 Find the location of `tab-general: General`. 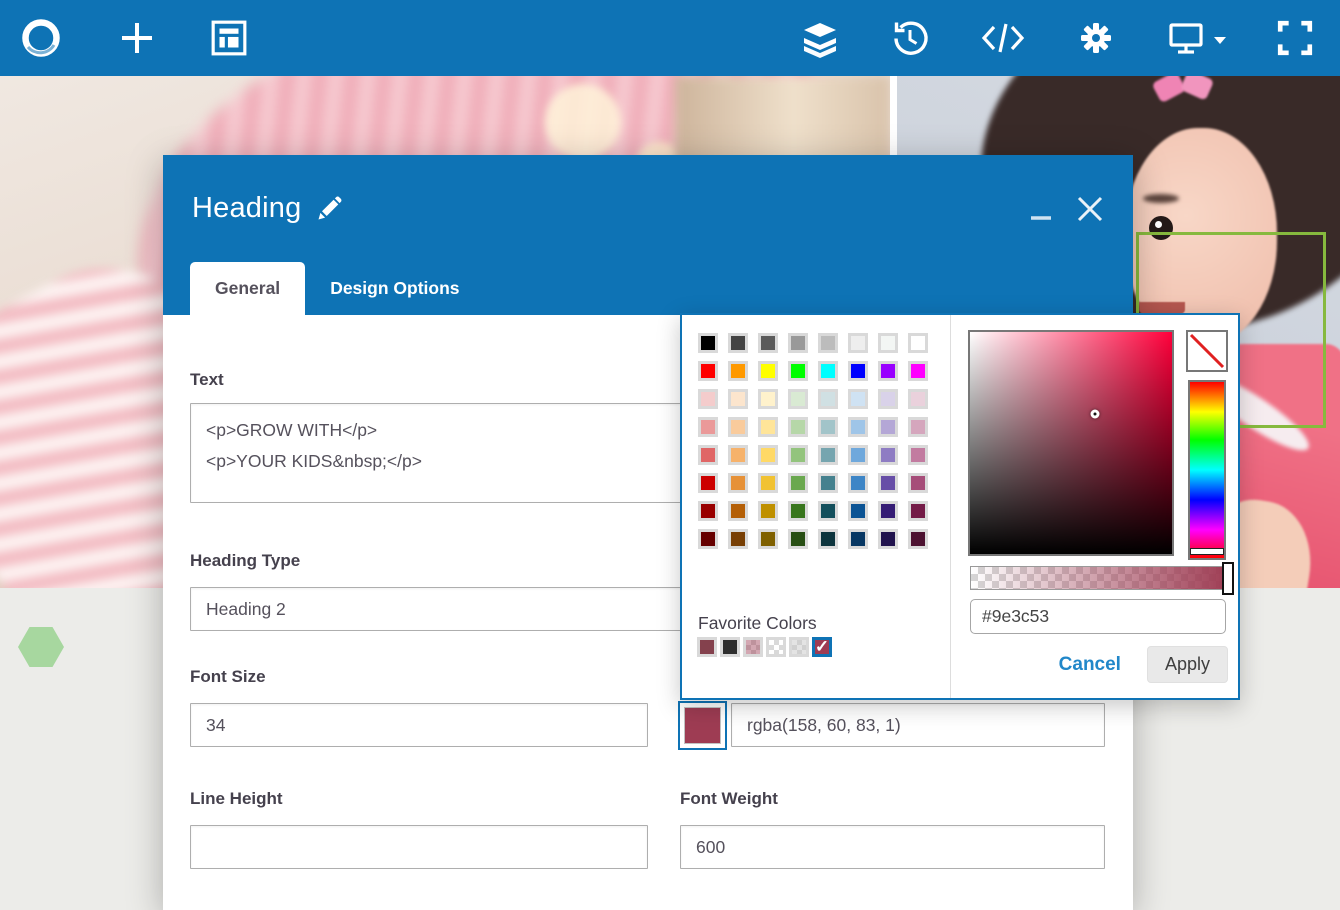

tab-general: General is located at coordinates (248, 288).